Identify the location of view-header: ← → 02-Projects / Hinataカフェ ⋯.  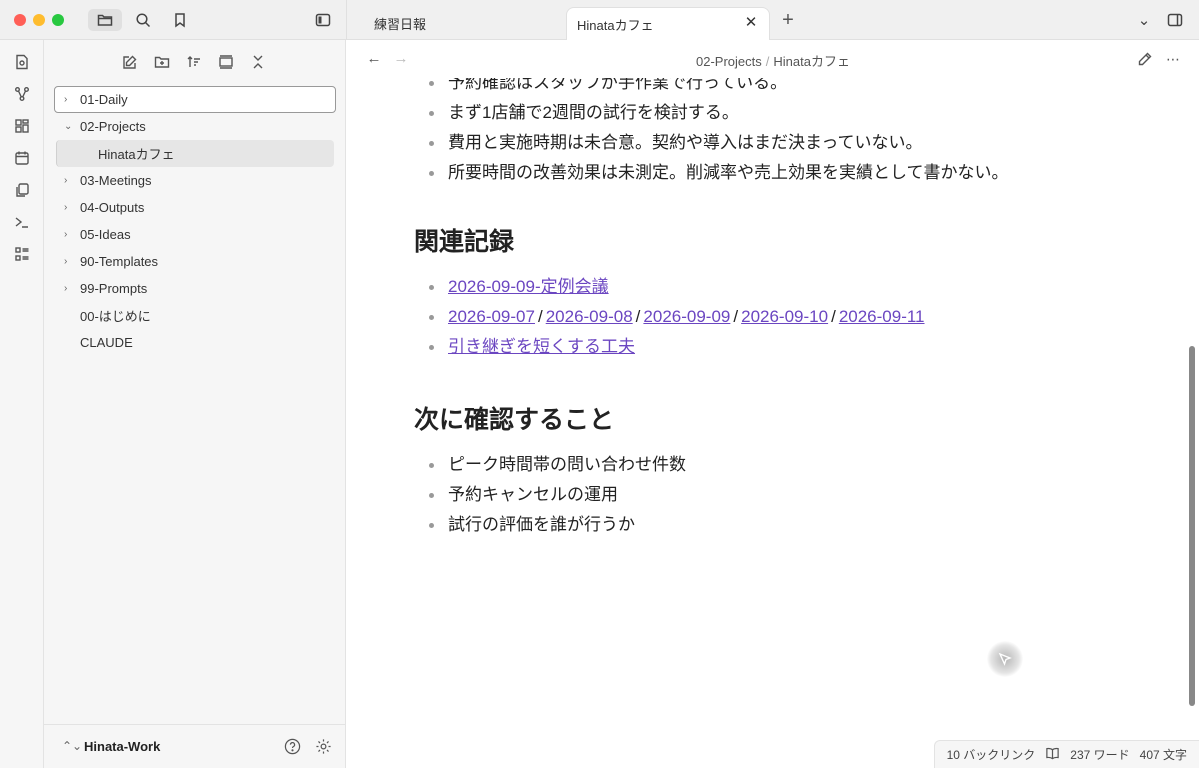
(773, 59).